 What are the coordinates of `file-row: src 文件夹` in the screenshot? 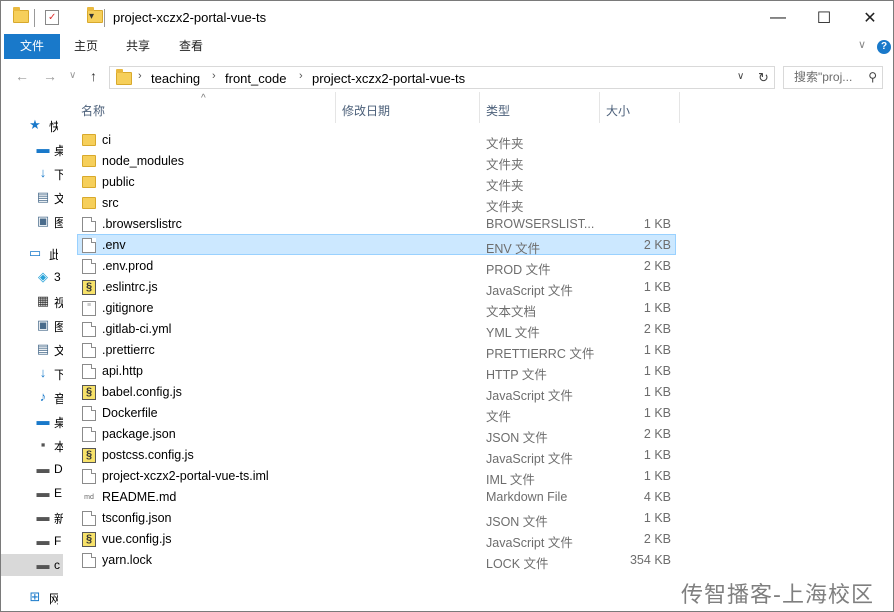 It's located at (376, 203).